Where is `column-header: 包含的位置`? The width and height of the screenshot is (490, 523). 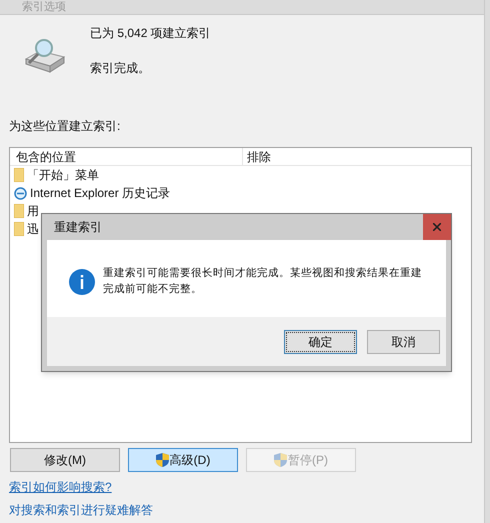
column-header: 包含的位置 is located at coordinates (126, 157).